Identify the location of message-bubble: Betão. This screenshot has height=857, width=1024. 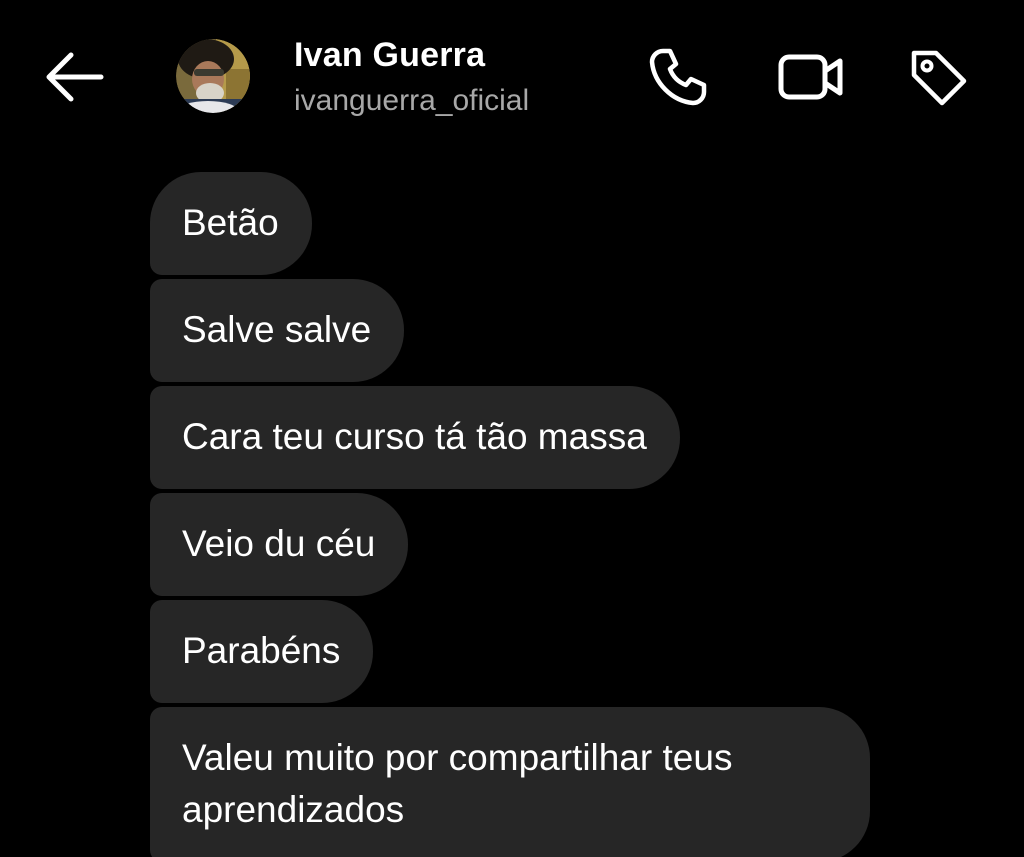
(231, 223).